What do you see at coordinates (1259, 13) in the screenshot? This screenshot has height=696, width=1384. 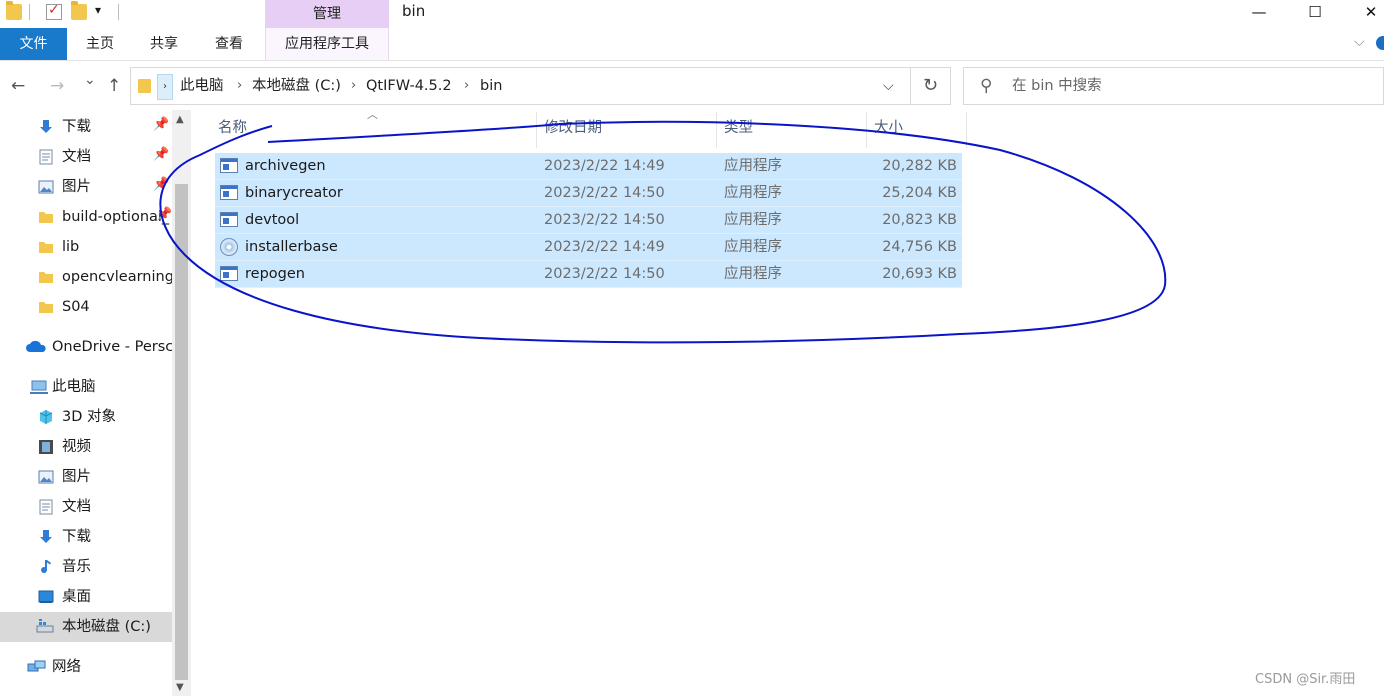 I see `minimize-button: —` at bounding box center [1259, 13].